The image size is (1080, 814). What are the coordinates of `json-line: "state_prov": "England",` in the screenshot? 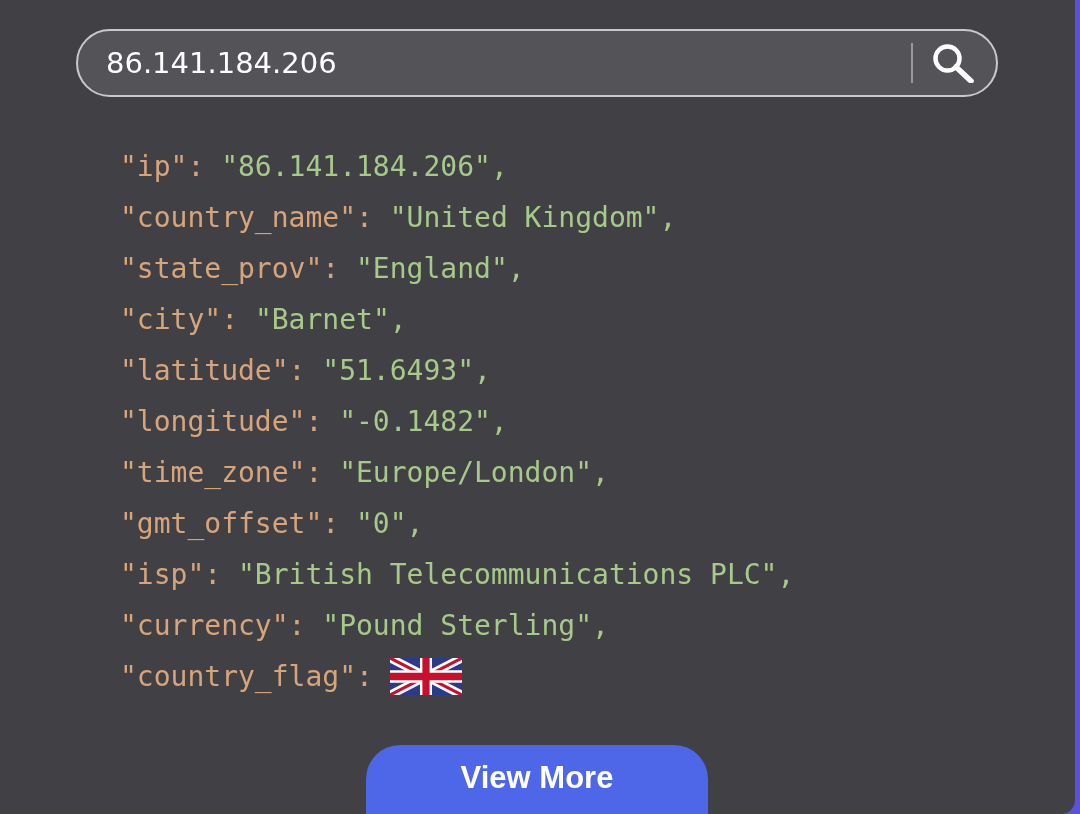 It's located at (322, 269).